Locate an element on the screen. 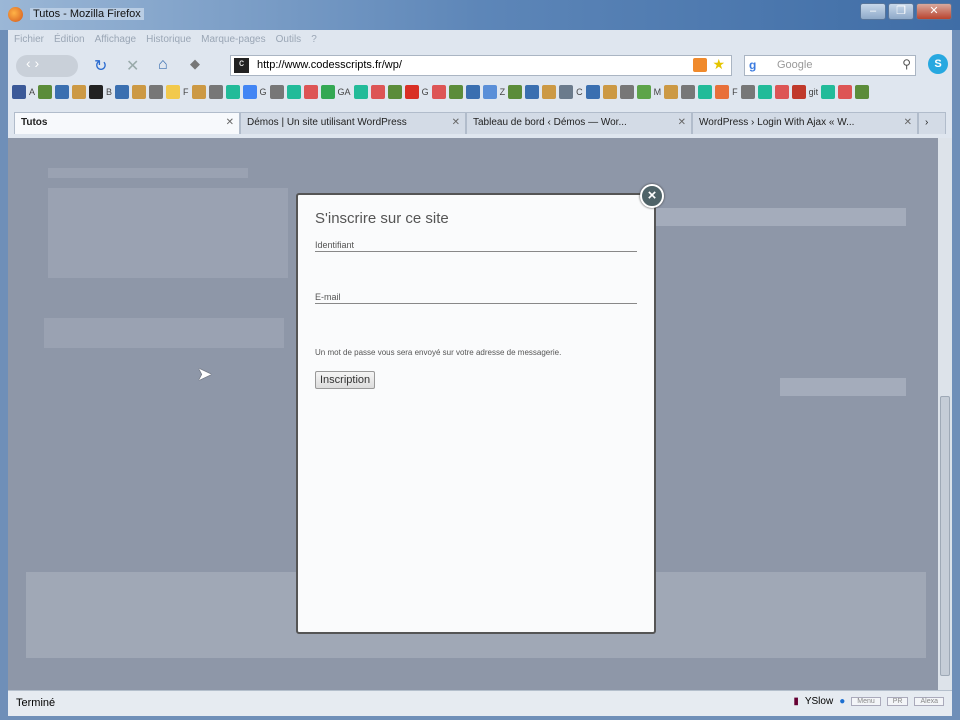 This screenshot has height=720, width=960. scrollbar-thumb is located at coordinates (945, 536).